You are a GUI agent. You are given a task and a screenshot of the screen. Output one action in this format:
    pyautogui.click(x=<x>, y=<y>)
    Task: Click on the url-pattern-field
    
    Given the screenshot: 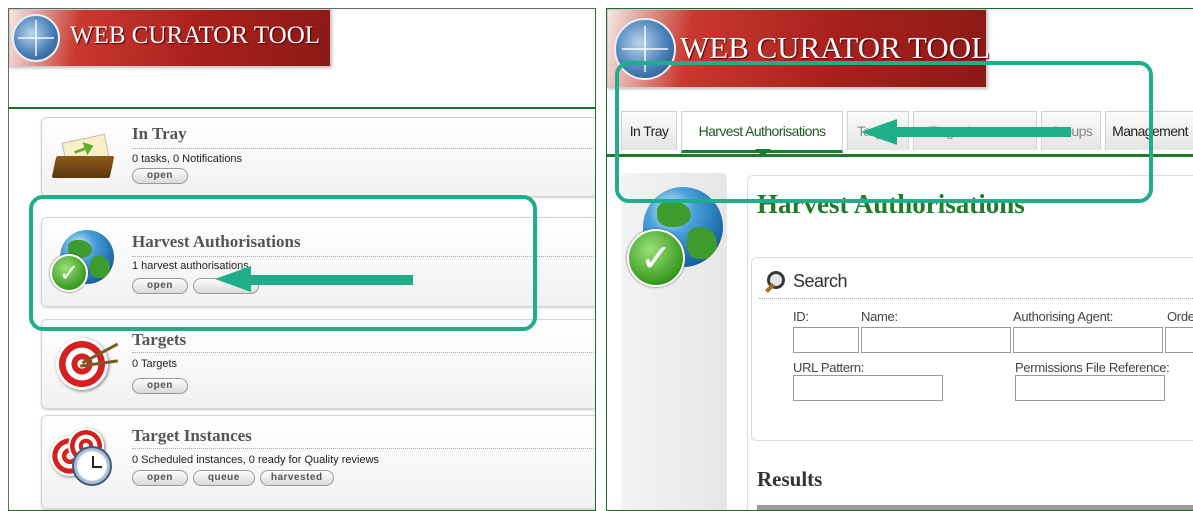 What is the action you would take?
    pyautogui.click(x=868, y=388)
    